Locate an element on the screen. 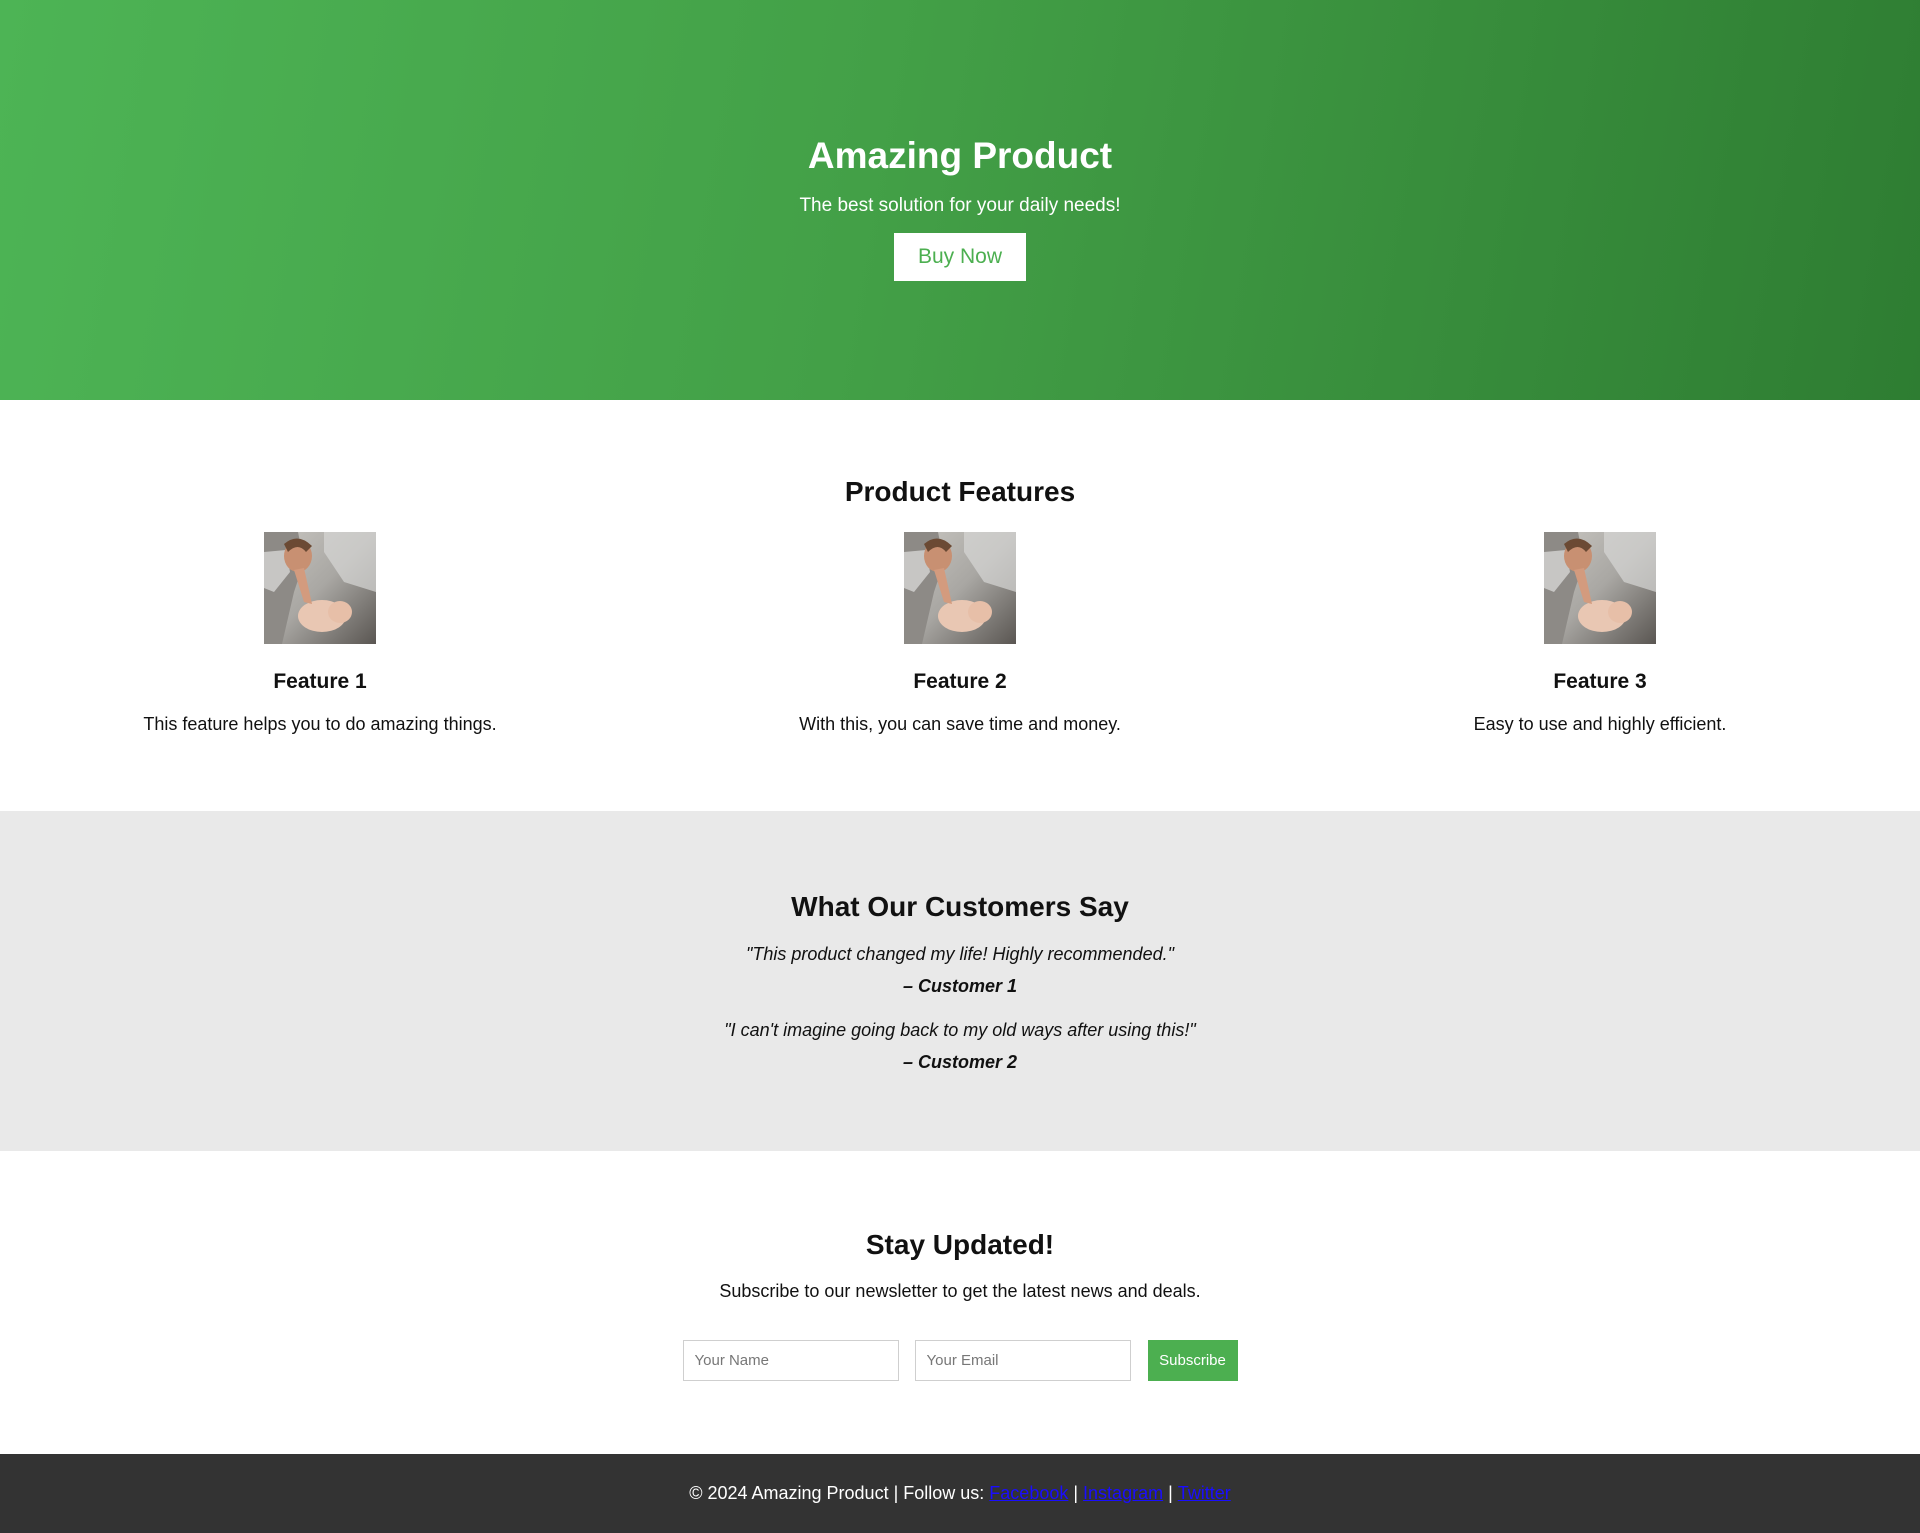  feature-description: With this, you can save time and money. is located at coordinates (960, 724).